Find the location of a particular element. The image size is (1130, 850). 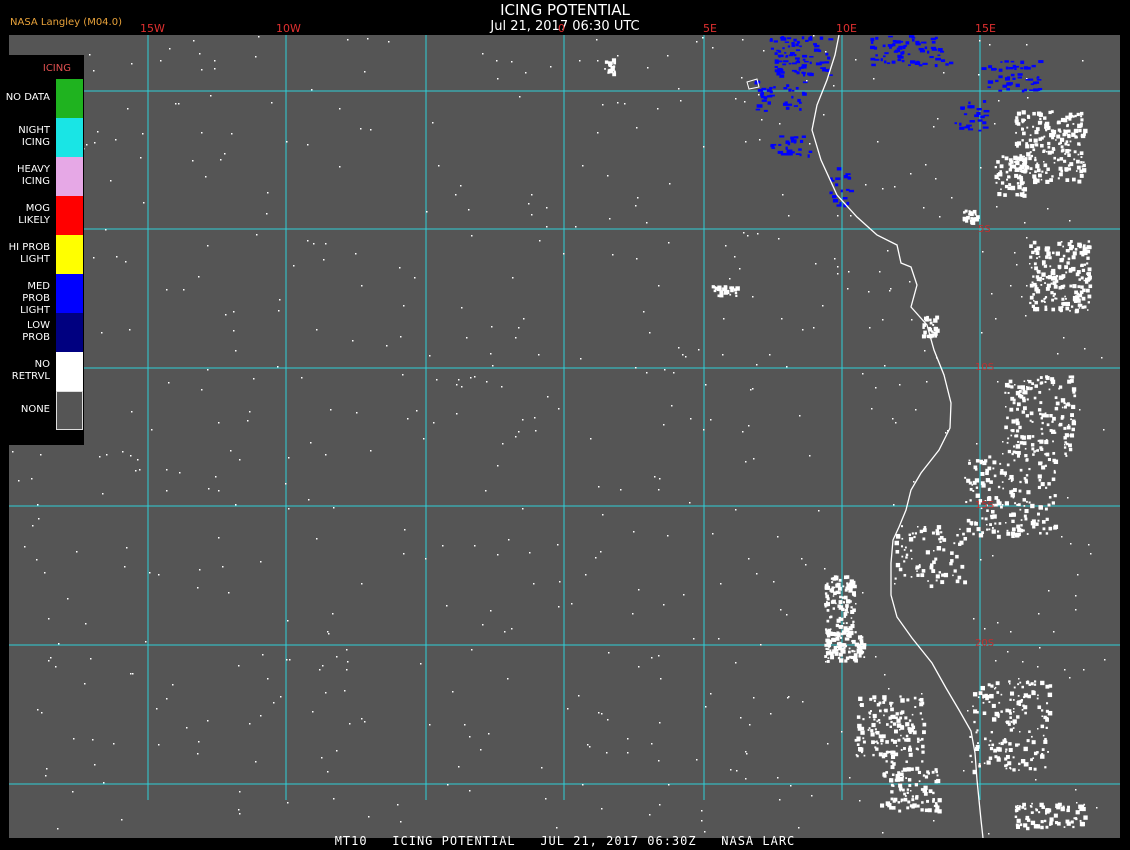

med-prob-light-areas is located at coordinates (899, 121).